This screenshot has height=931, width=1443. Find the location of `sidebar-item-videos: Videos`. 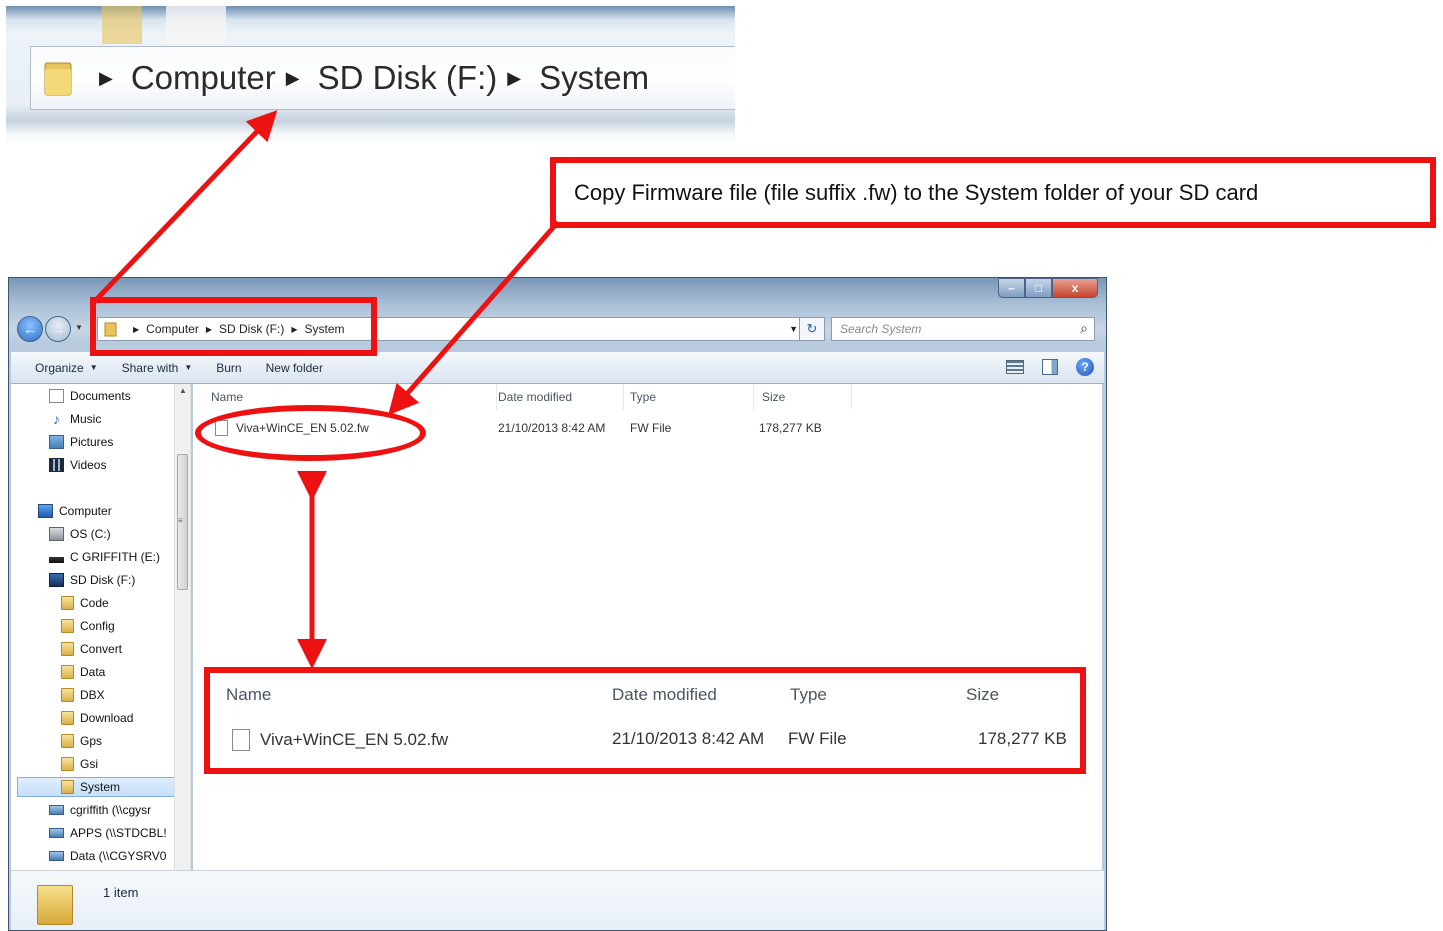

sidebar-item-videos: Videos is located at coordinates (119, 465).